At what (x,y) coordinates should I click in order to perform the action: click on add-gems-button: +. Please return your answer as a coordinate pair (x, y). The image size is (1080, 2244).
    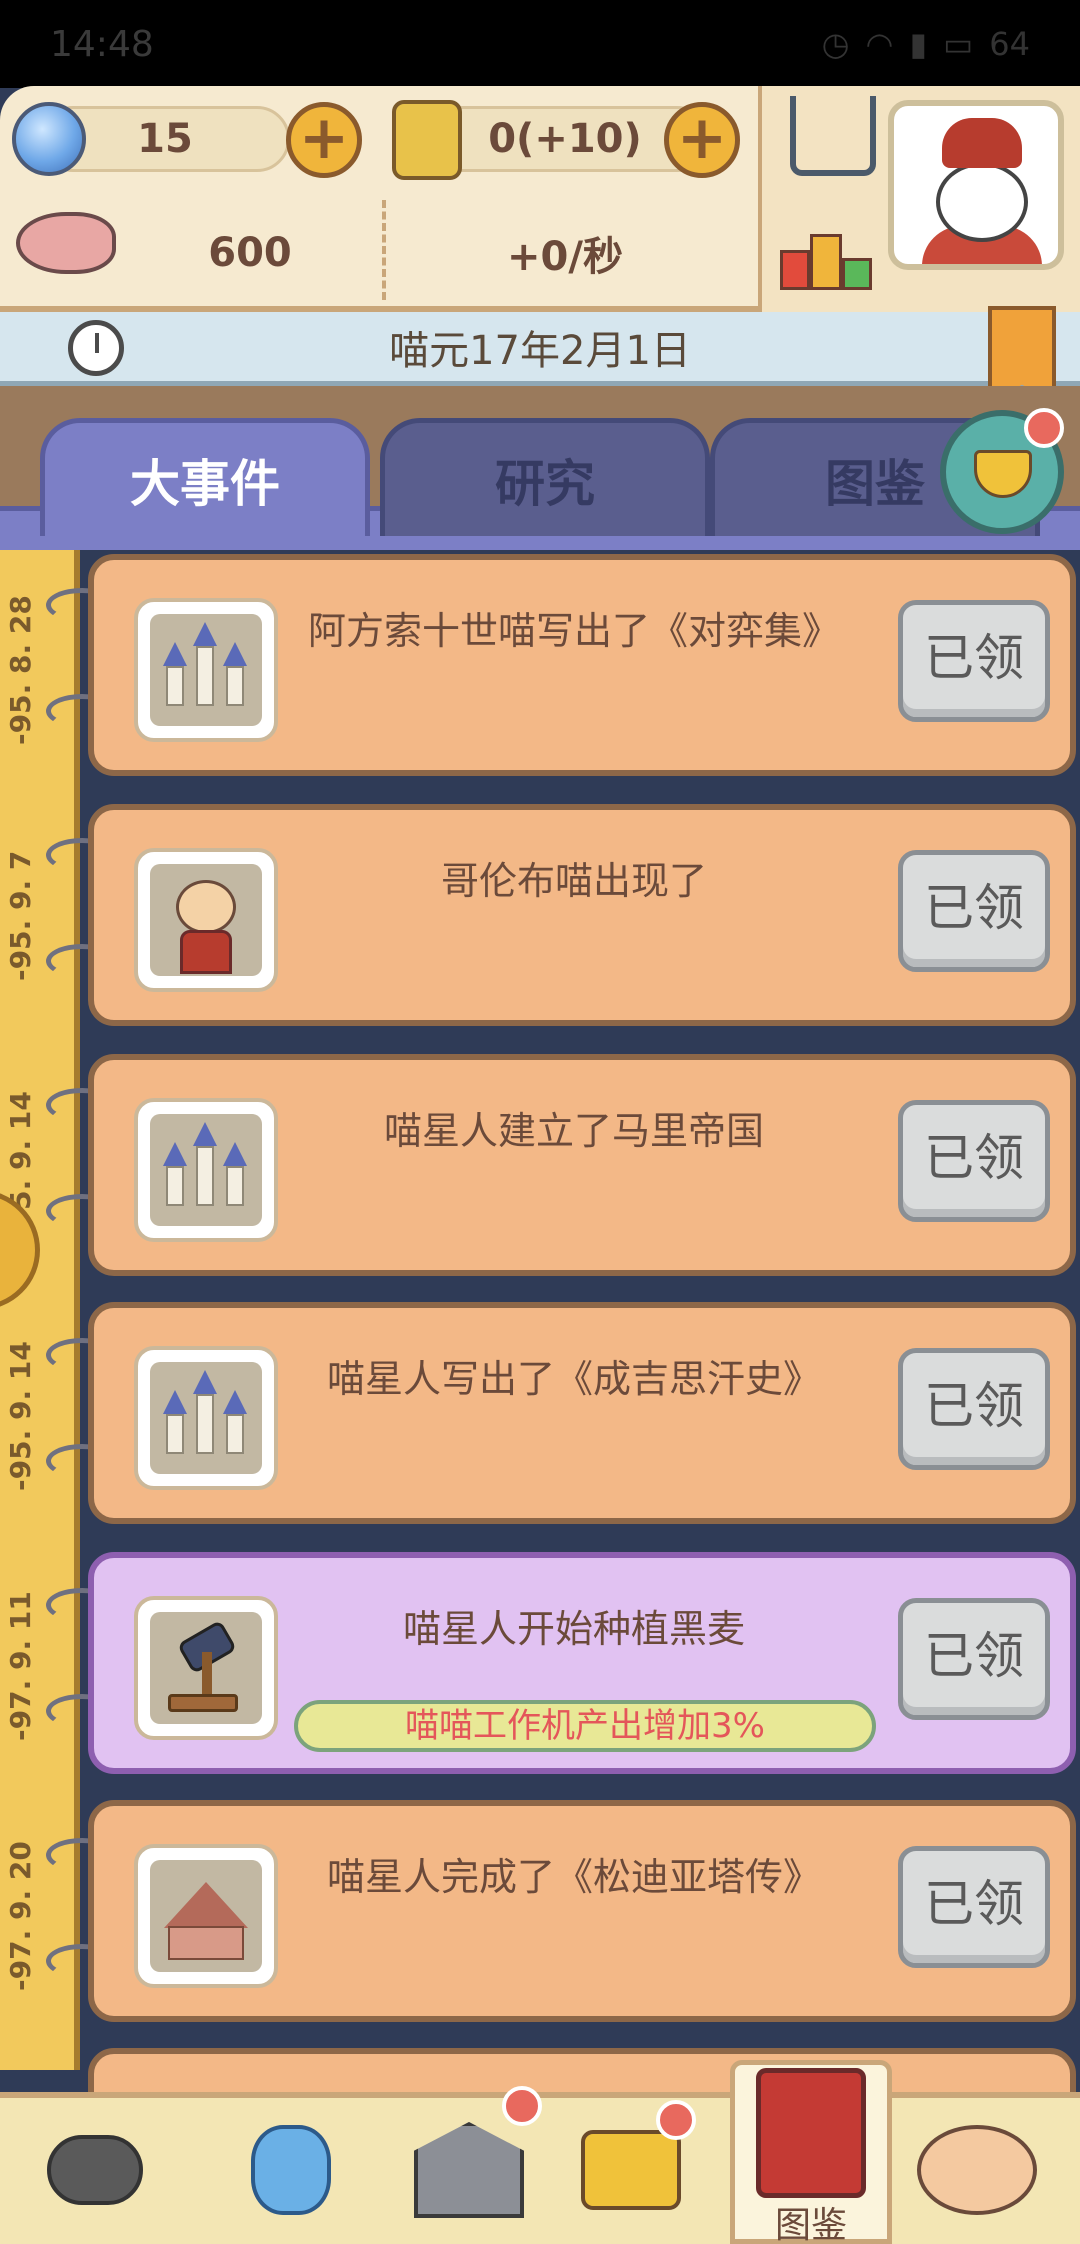
    Looking at the image, I should click on (324, 140).